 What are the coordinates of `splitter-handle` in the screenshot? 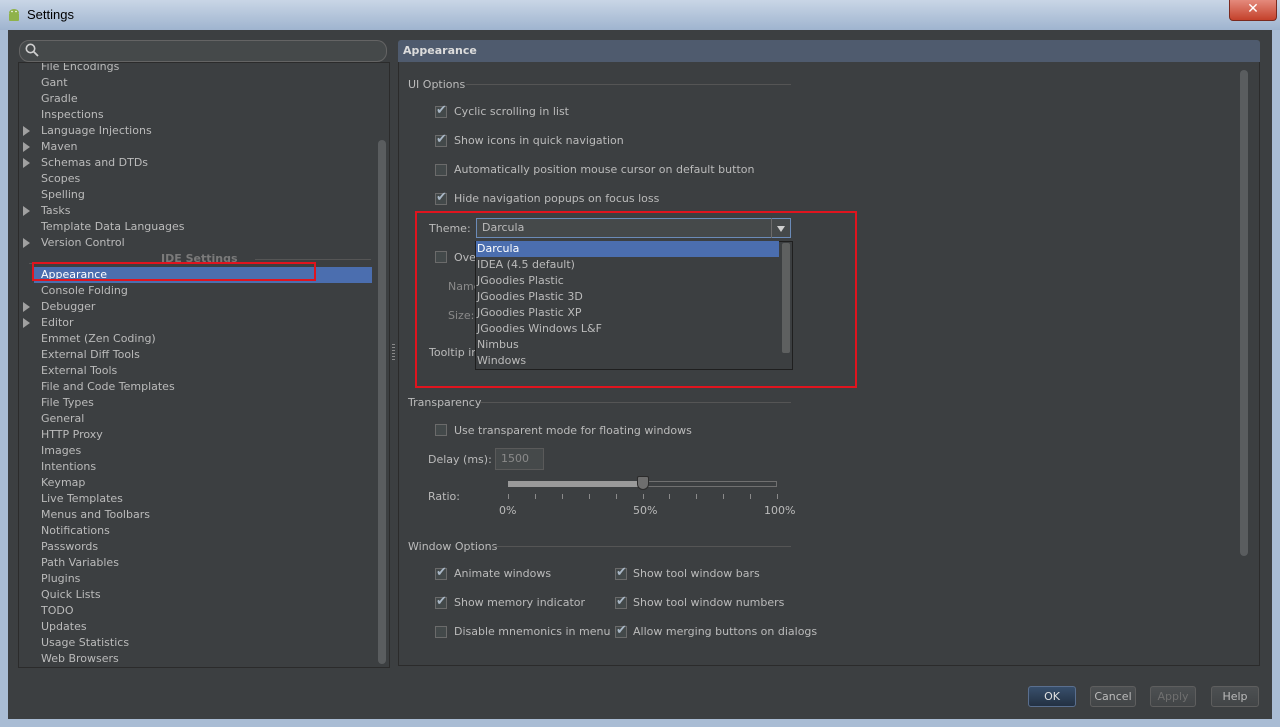 It's located at (393, 352).